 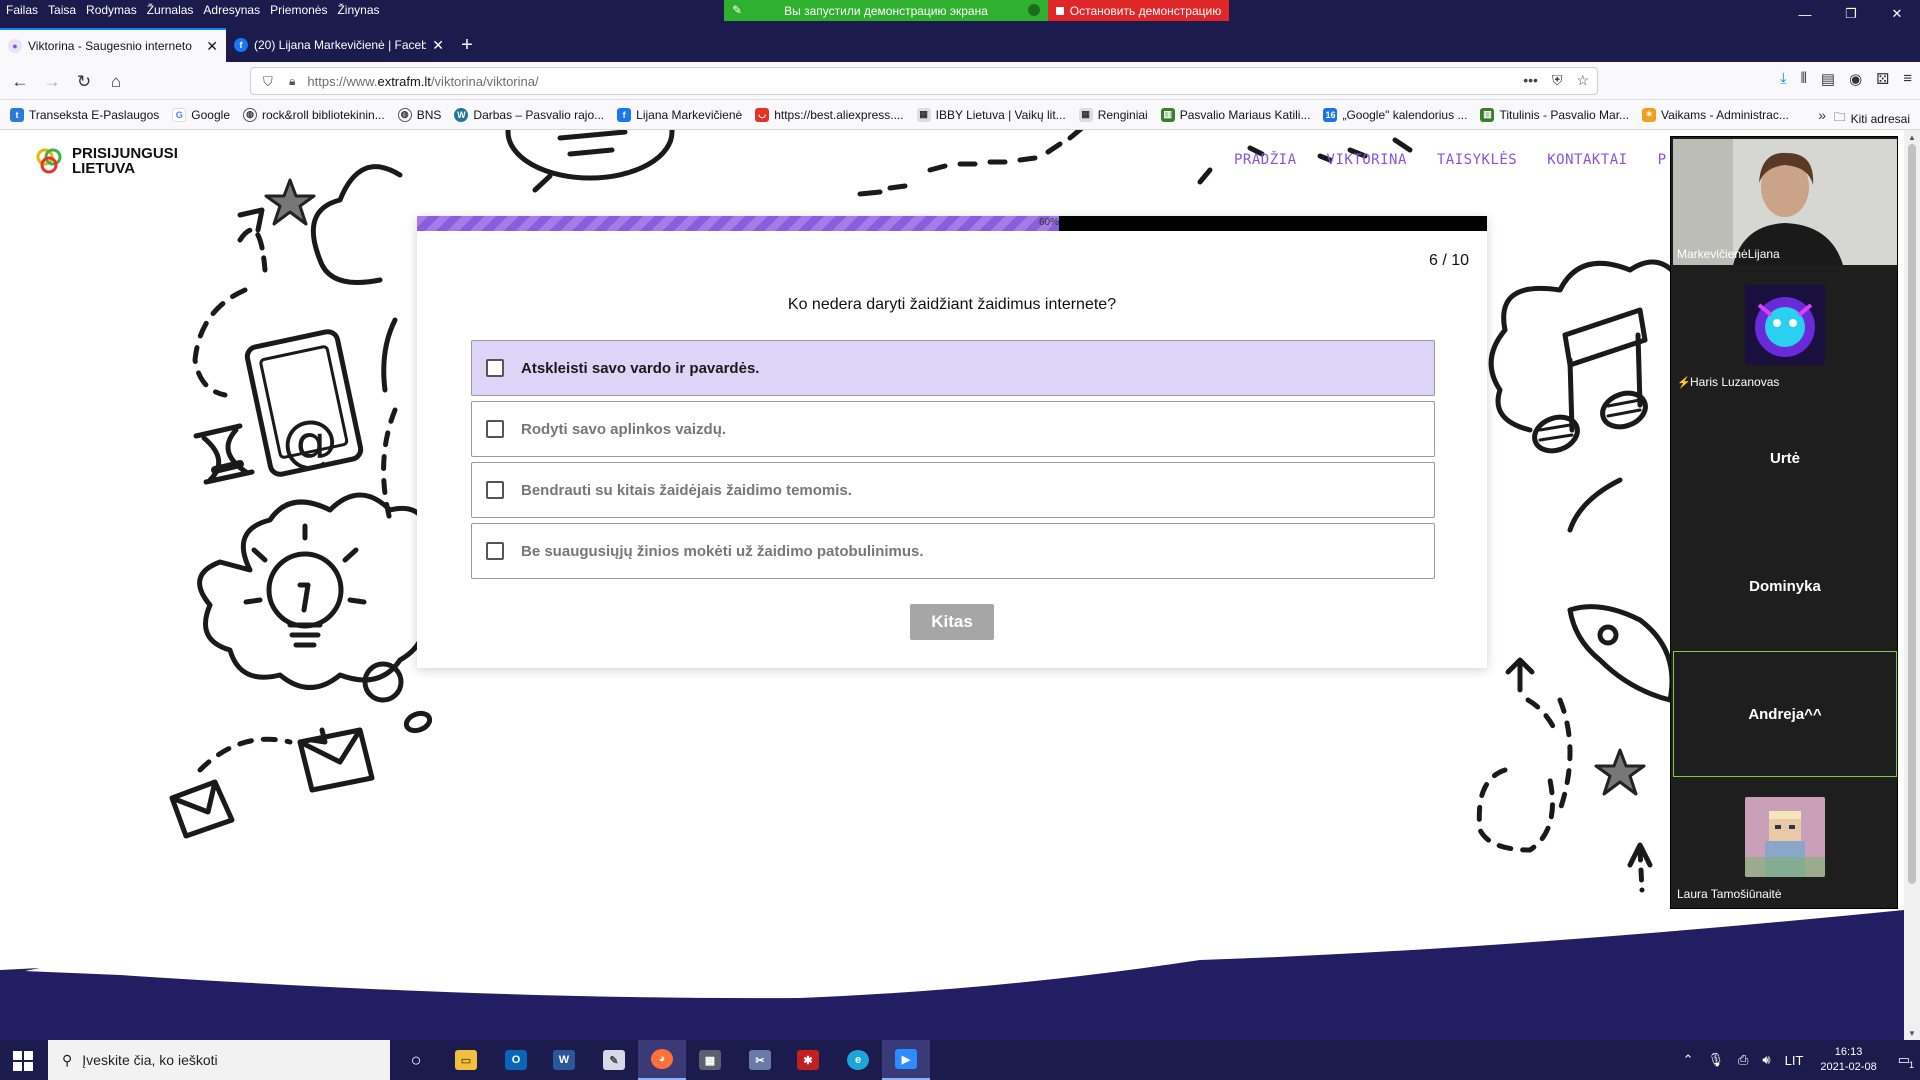 I want to click on nav-contacts: KONTAKTAI, so click(x=1587, y=160).